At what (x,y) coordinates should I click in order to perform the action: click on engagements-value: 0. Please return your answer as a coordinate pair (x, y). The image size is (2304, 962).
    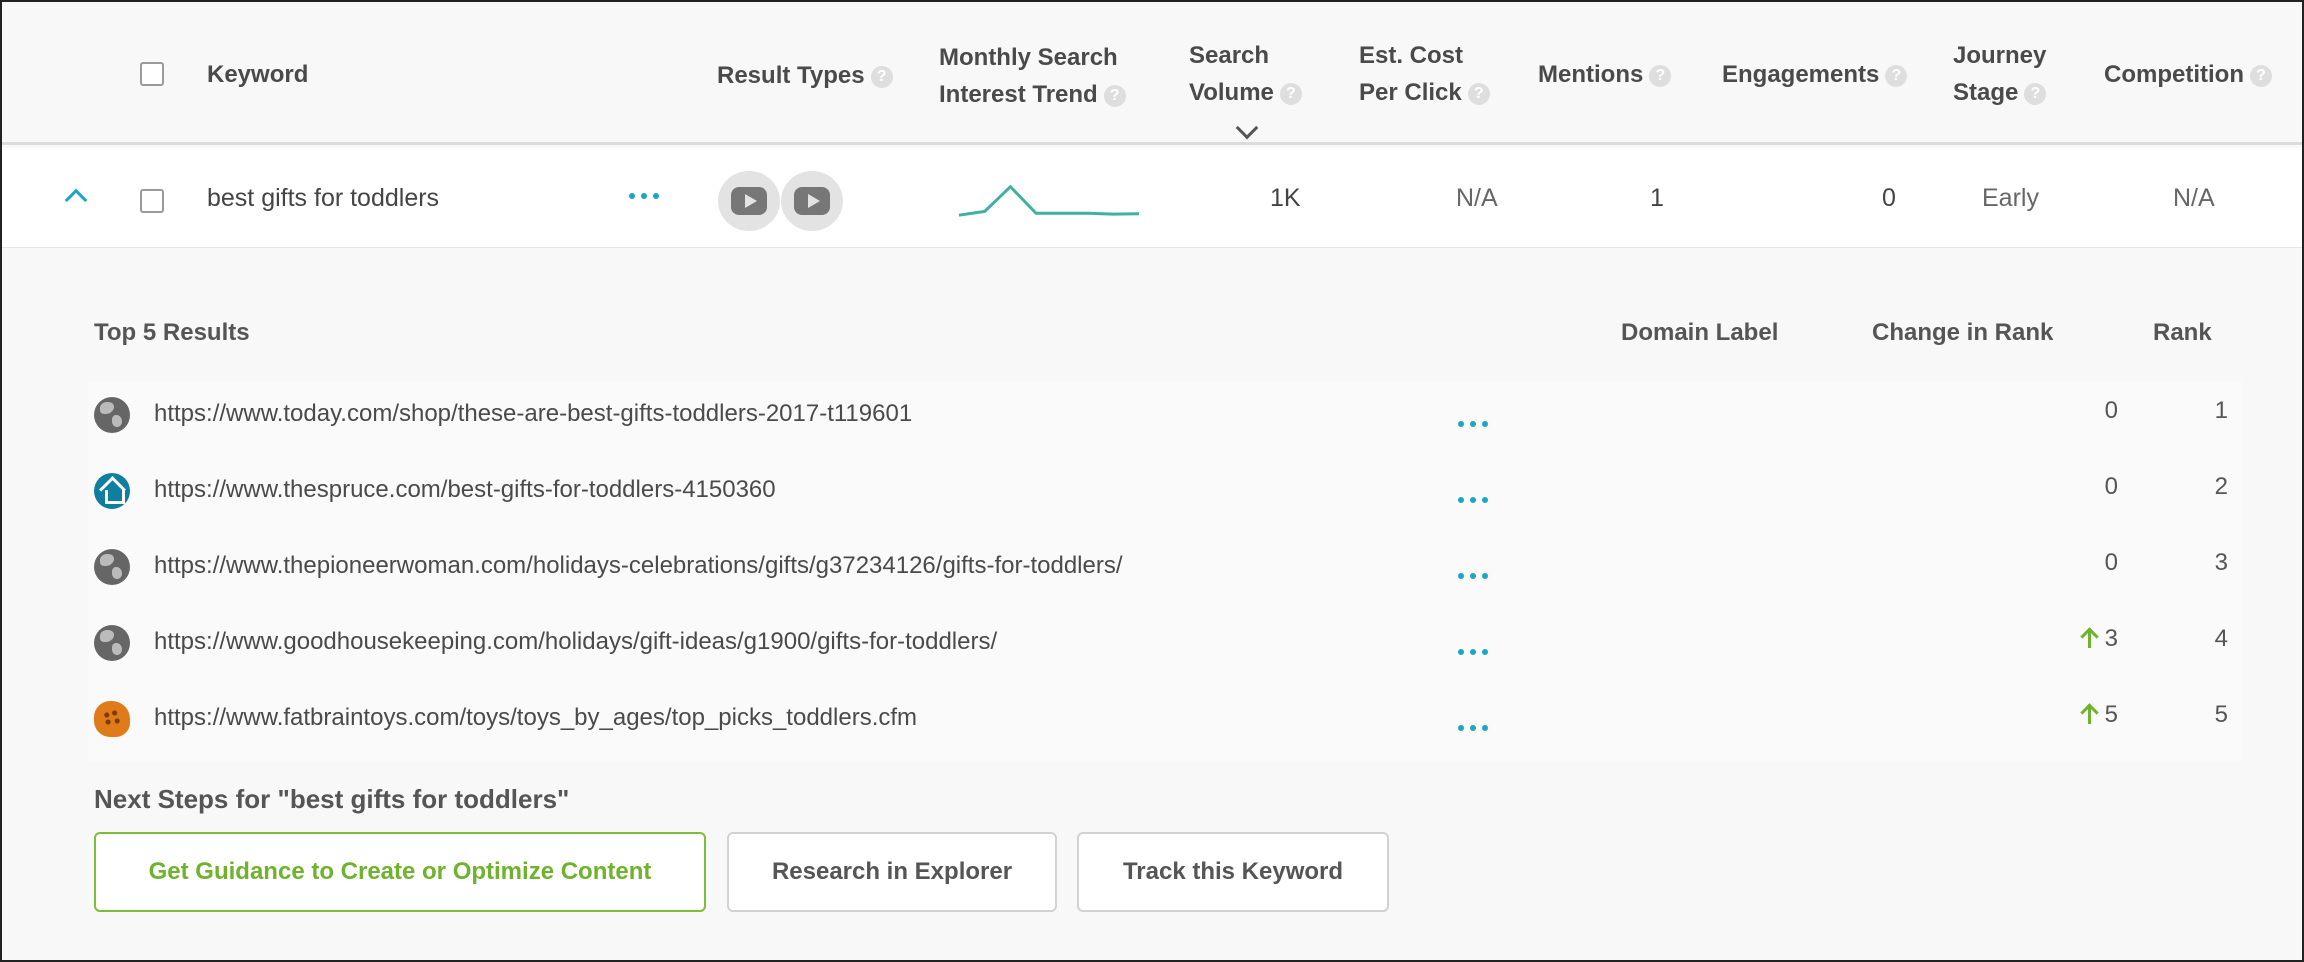
    Looking at the image, I should click on (1889, 198).